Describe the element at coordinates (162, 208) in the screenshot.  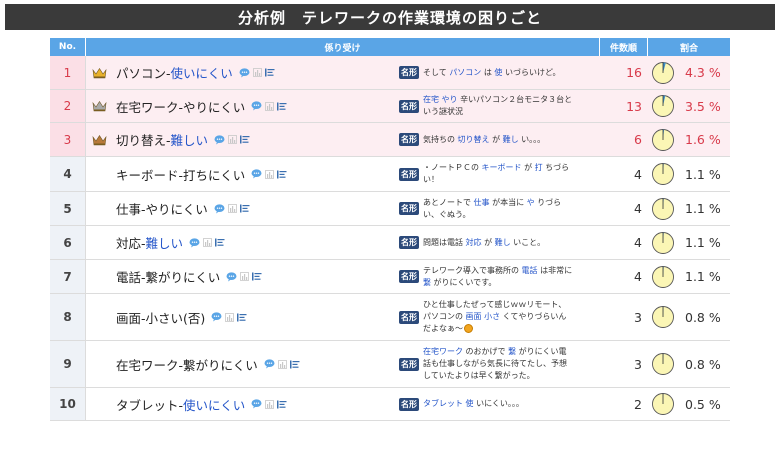
I see `keyword-source: 仕事-やりにくい` at that location.